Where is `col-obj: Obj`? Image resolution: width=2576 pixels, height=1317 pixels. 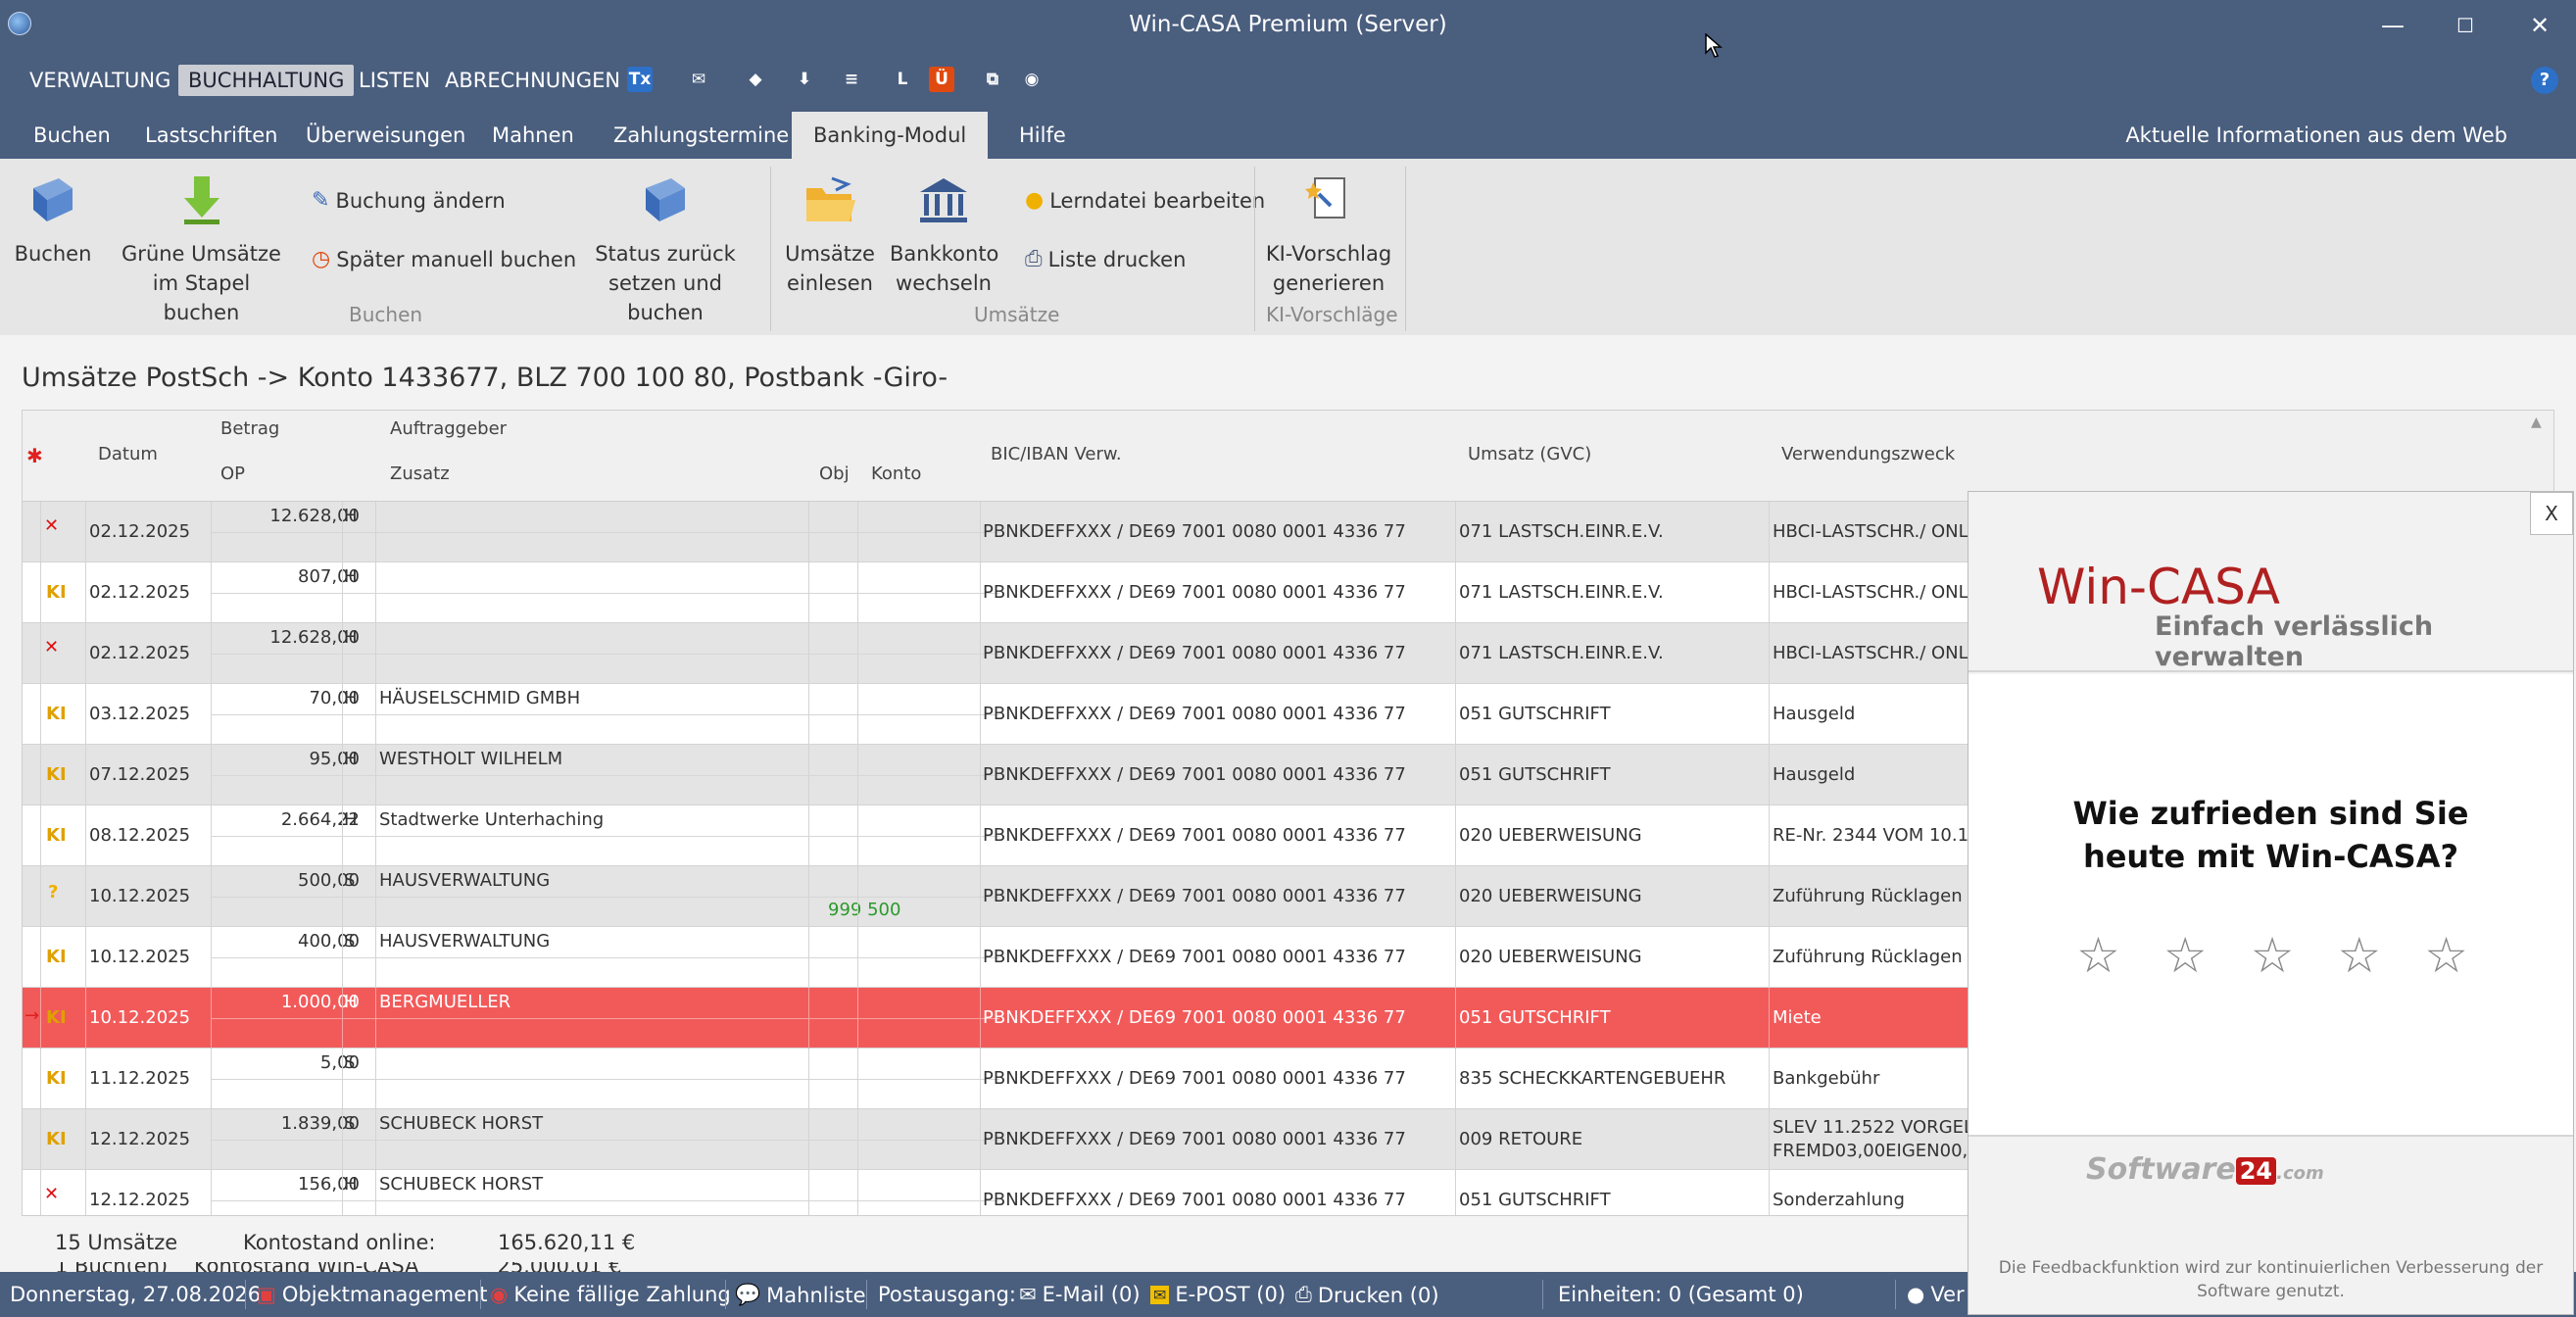 col-obj: Obj is located at coordinates (834, 474).